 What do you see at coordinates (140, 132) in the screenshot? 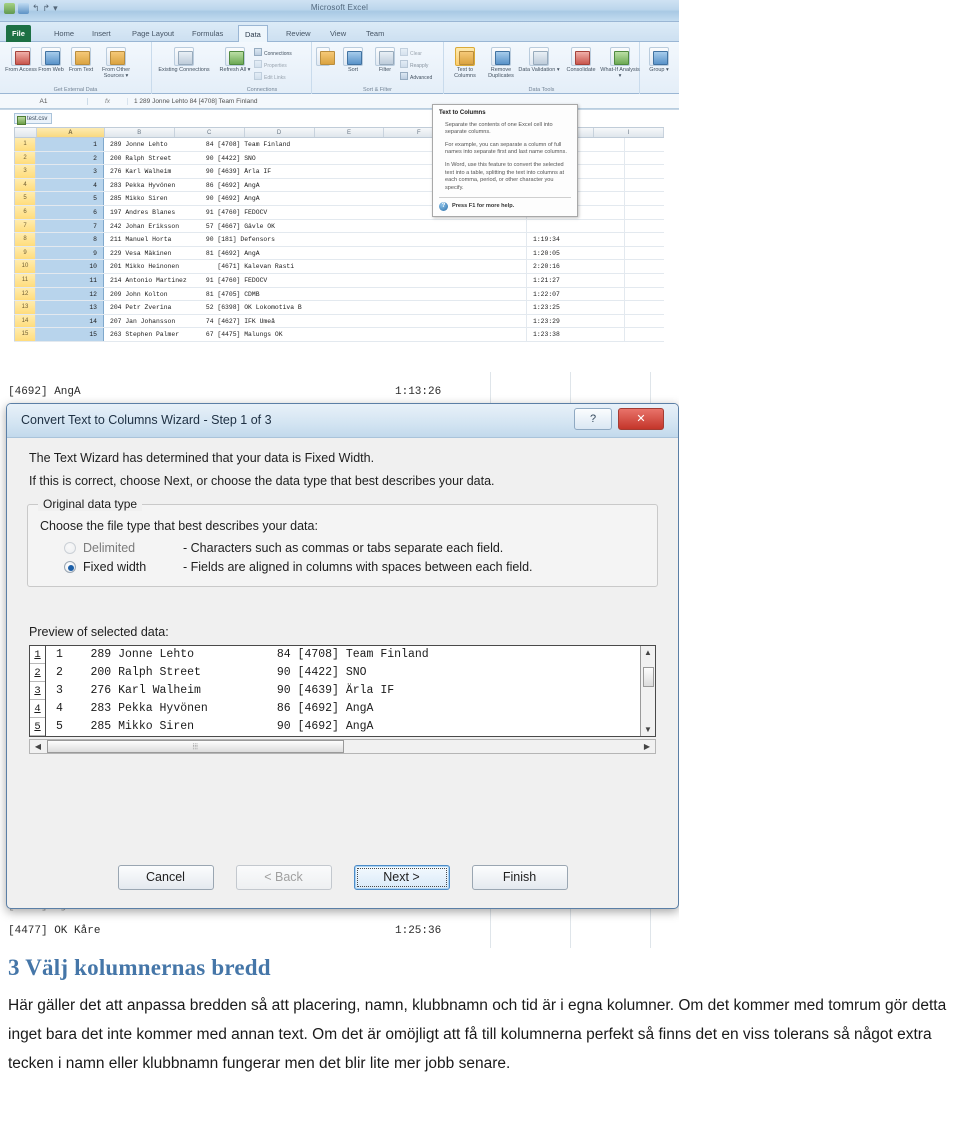
I see `column-header-b: B` at bounding box center [140, 132].